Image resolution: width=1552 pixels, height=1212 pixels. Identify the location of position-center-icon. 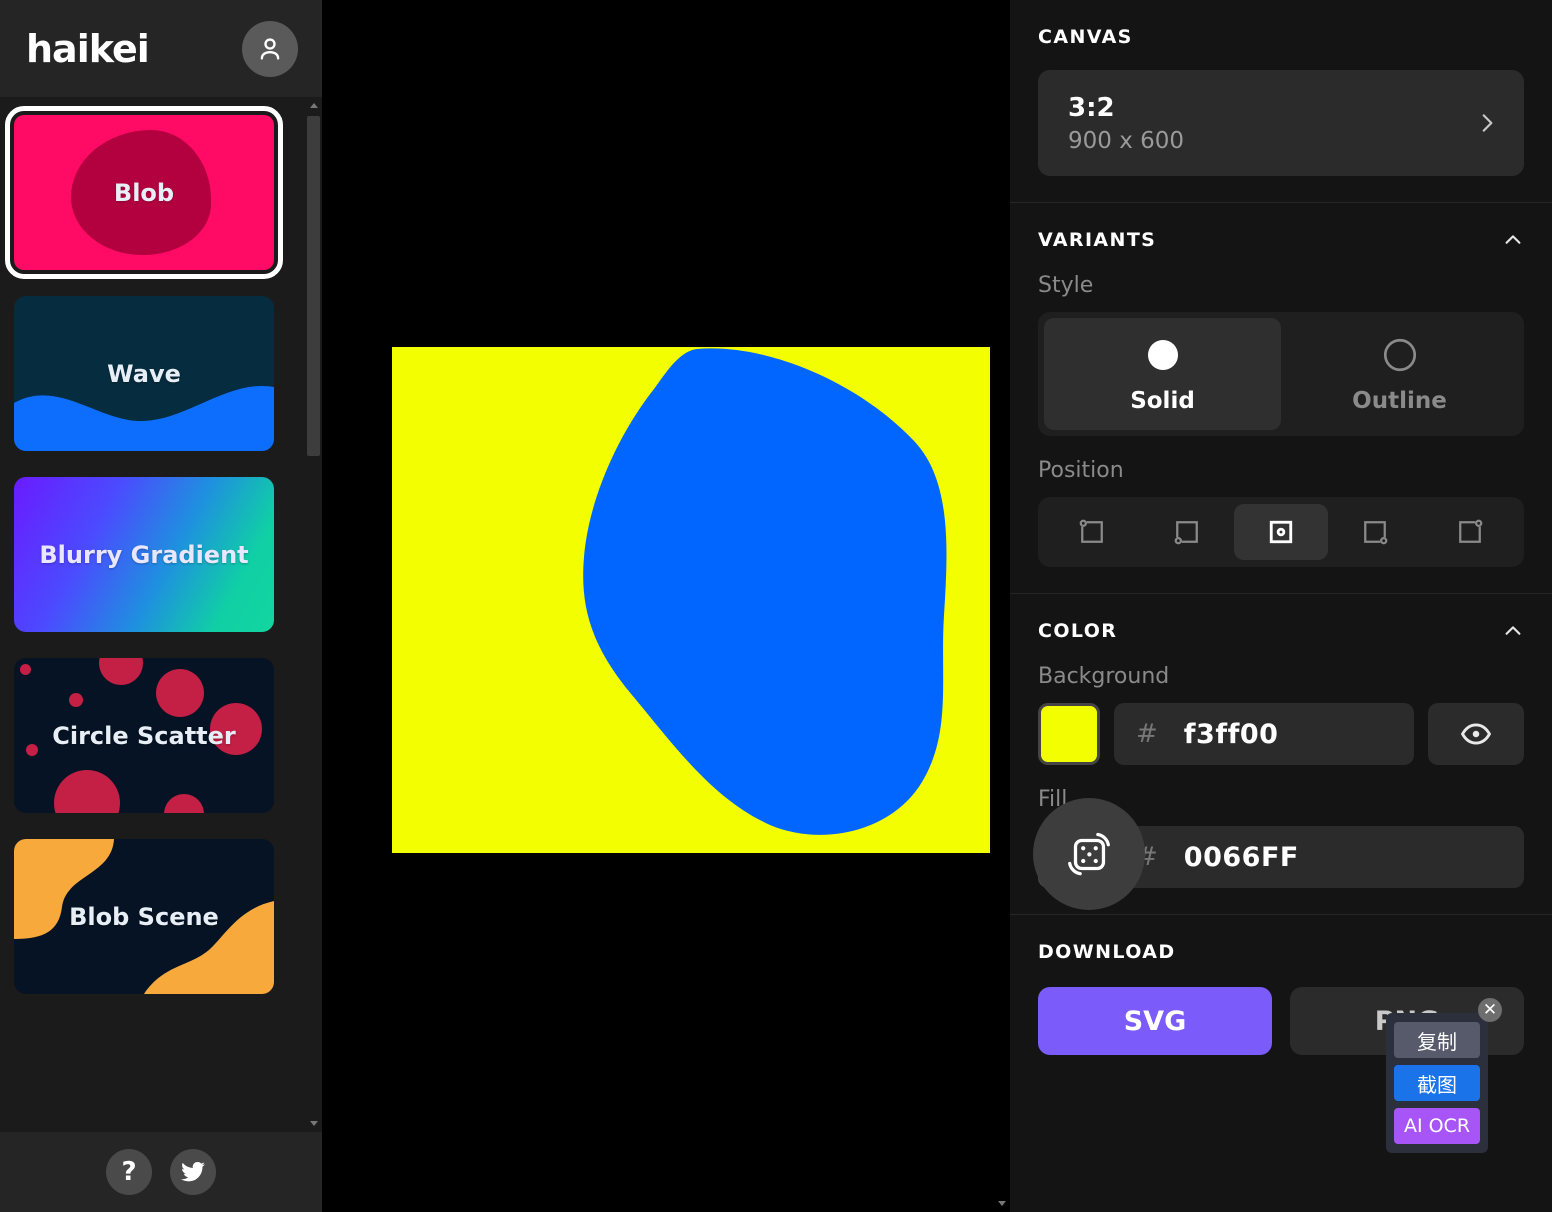
(1281, 532).